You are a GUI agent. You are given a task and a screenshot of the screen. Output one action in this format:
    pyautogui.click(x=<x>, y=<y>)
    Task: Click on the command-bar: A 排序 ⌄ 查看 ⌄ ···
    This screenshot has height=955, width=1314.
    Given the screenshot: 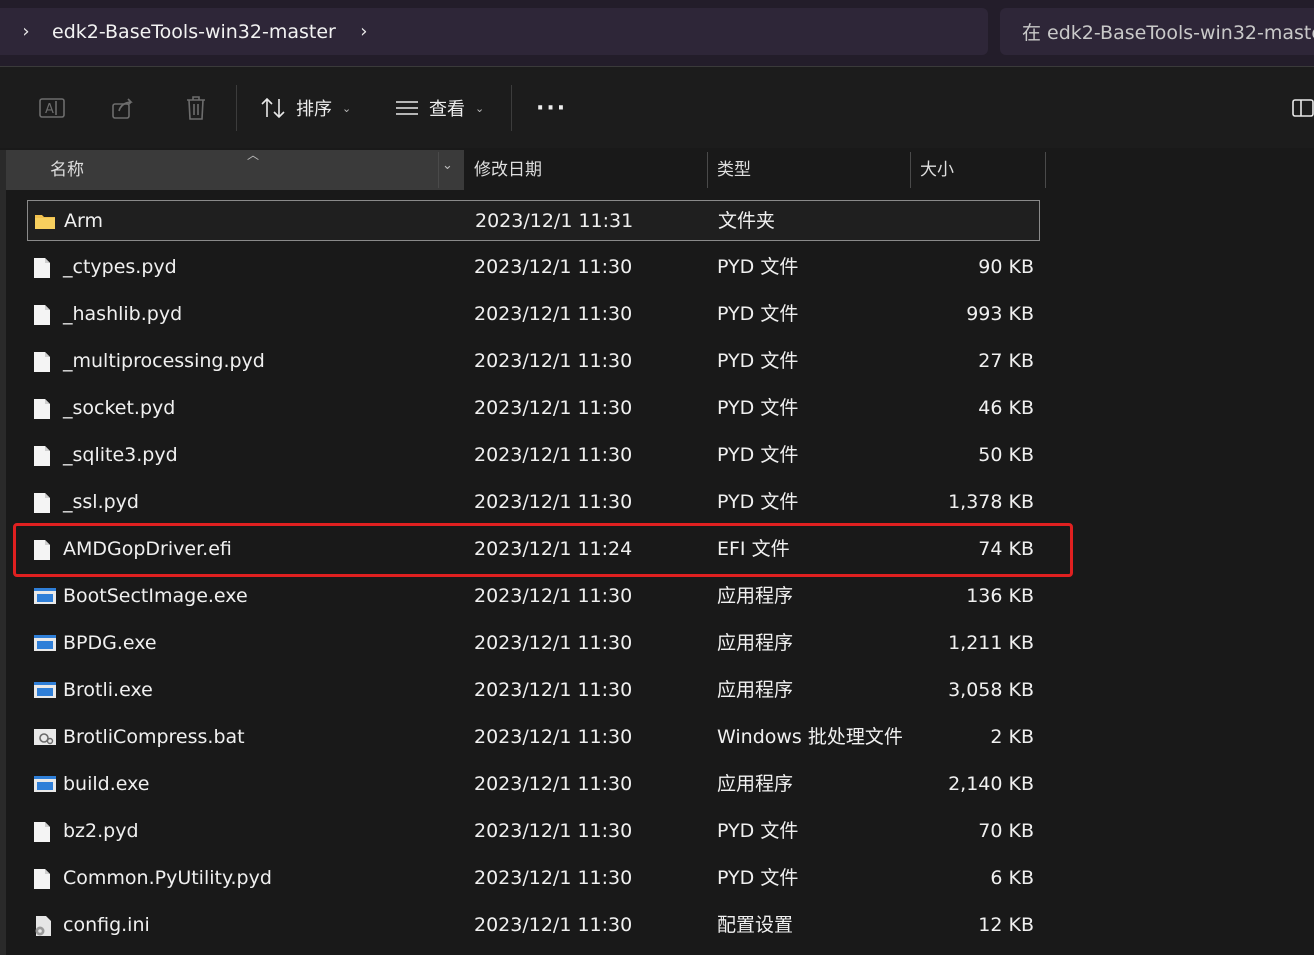 What is the action you would take?
    pyautogui.click(x=657, y=107)
    